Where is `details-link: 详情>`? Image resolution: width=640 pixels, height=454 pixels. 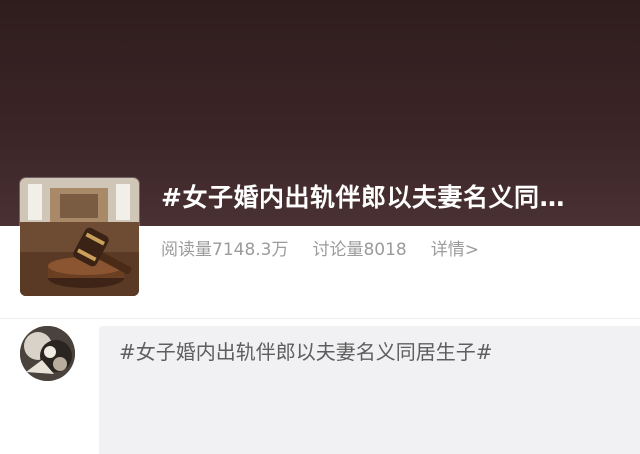
details-link: 详情> is located at coordinates (455, 247).